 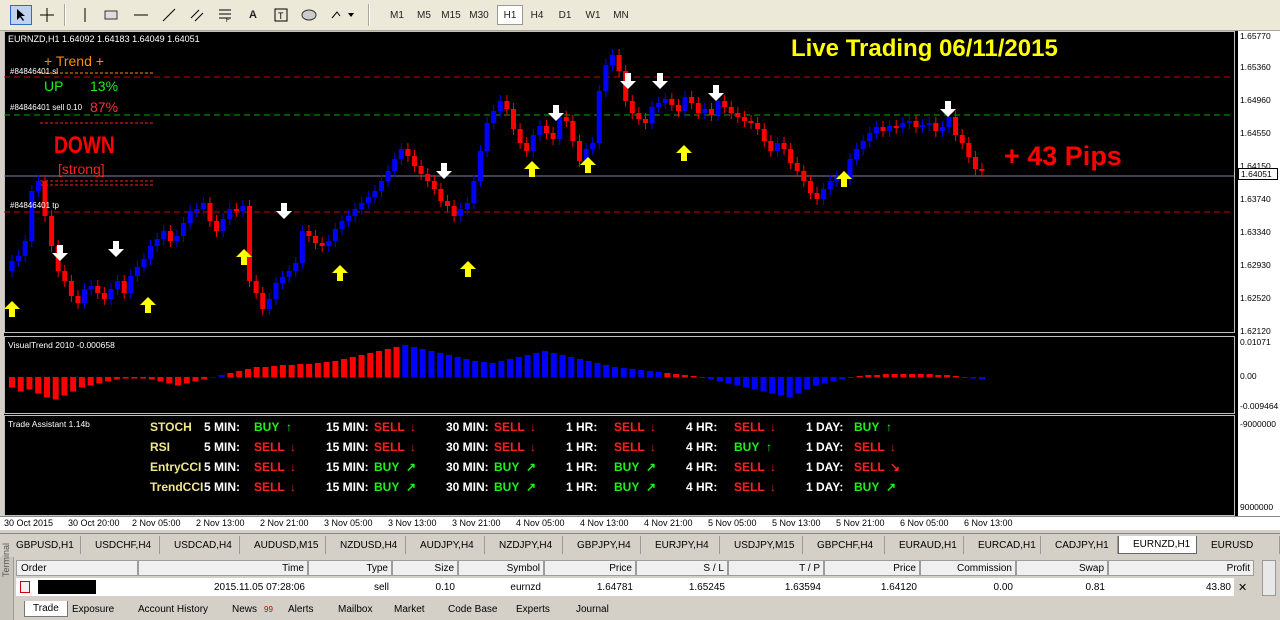 What do you see at coordinates (1079, 545) in the screenshot?
I see `symbol-tab: CADJPY,H1` at bounding box center [1079, 545].